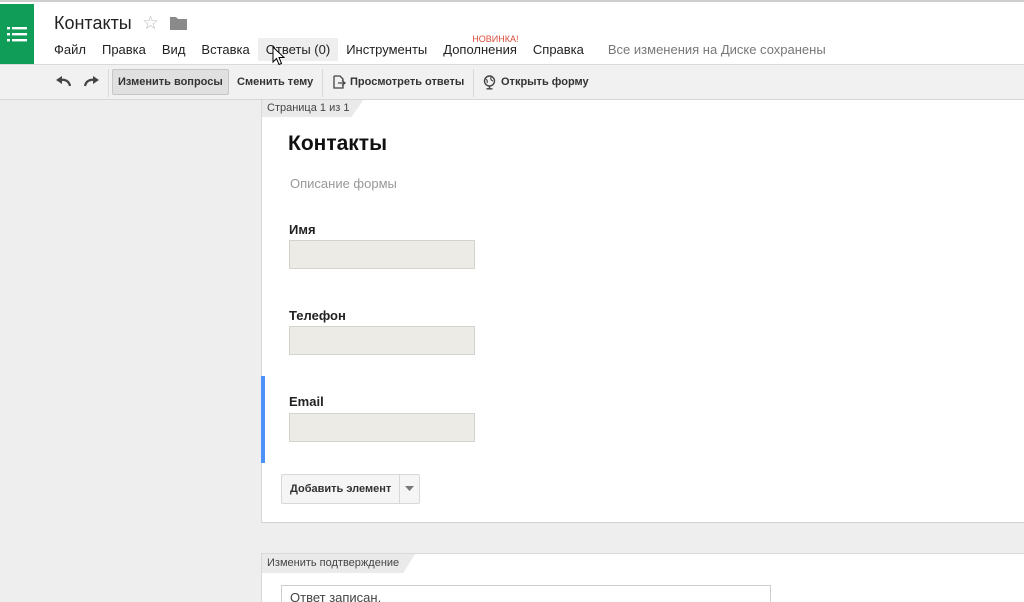  I want to click on menu-tools: Инструменты, so click(386, 49).